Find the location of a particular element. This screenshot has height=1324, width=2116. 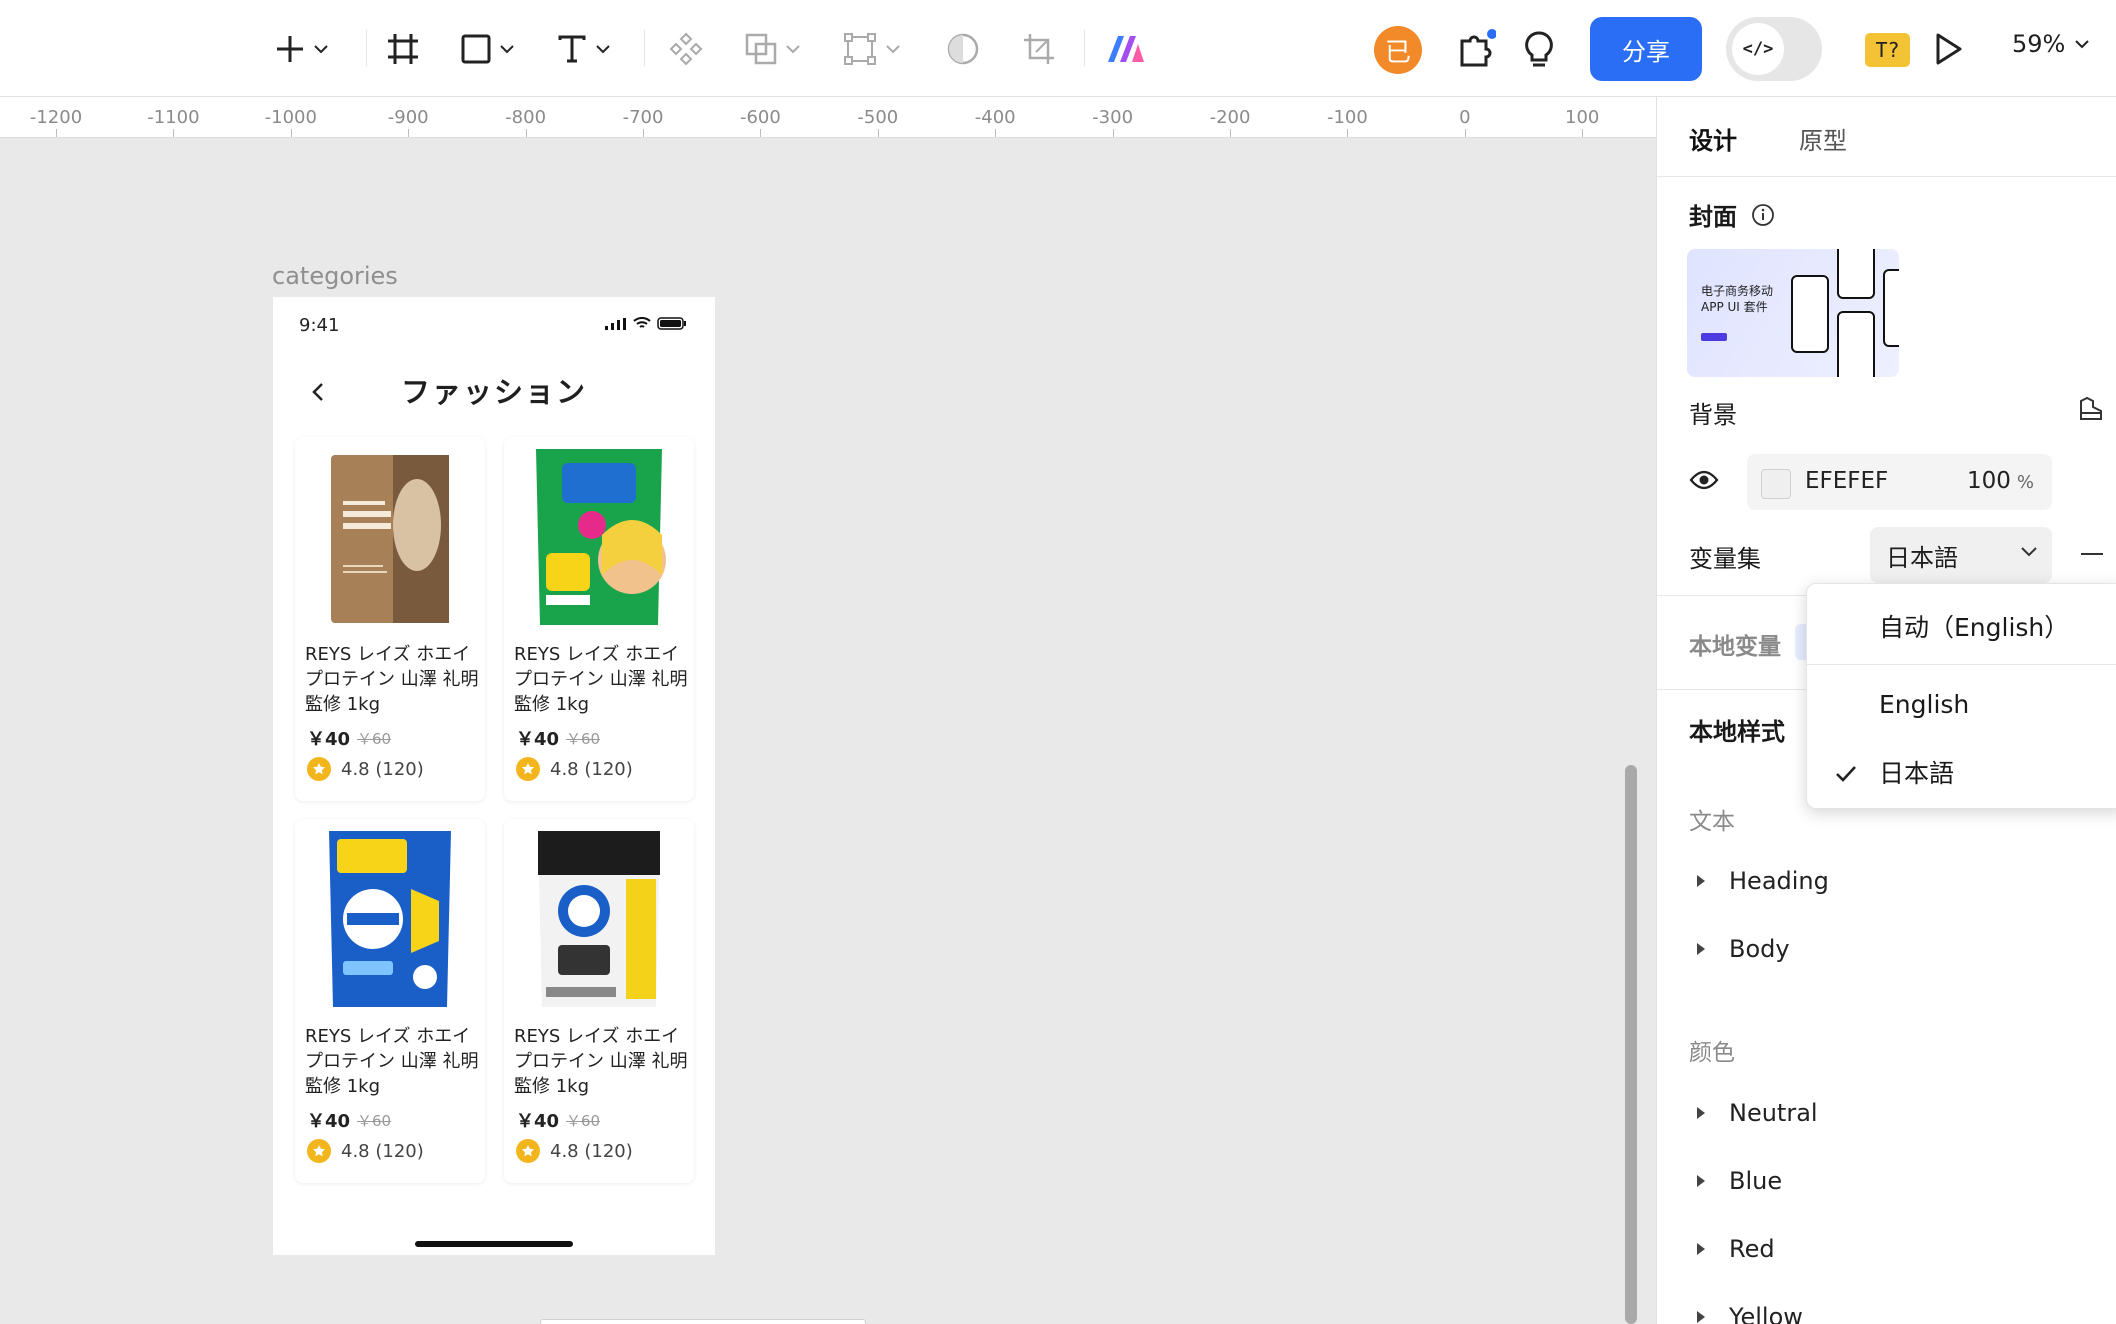

color-styles-subtitle: 颜色 is located at coordinates (1712, 1053).